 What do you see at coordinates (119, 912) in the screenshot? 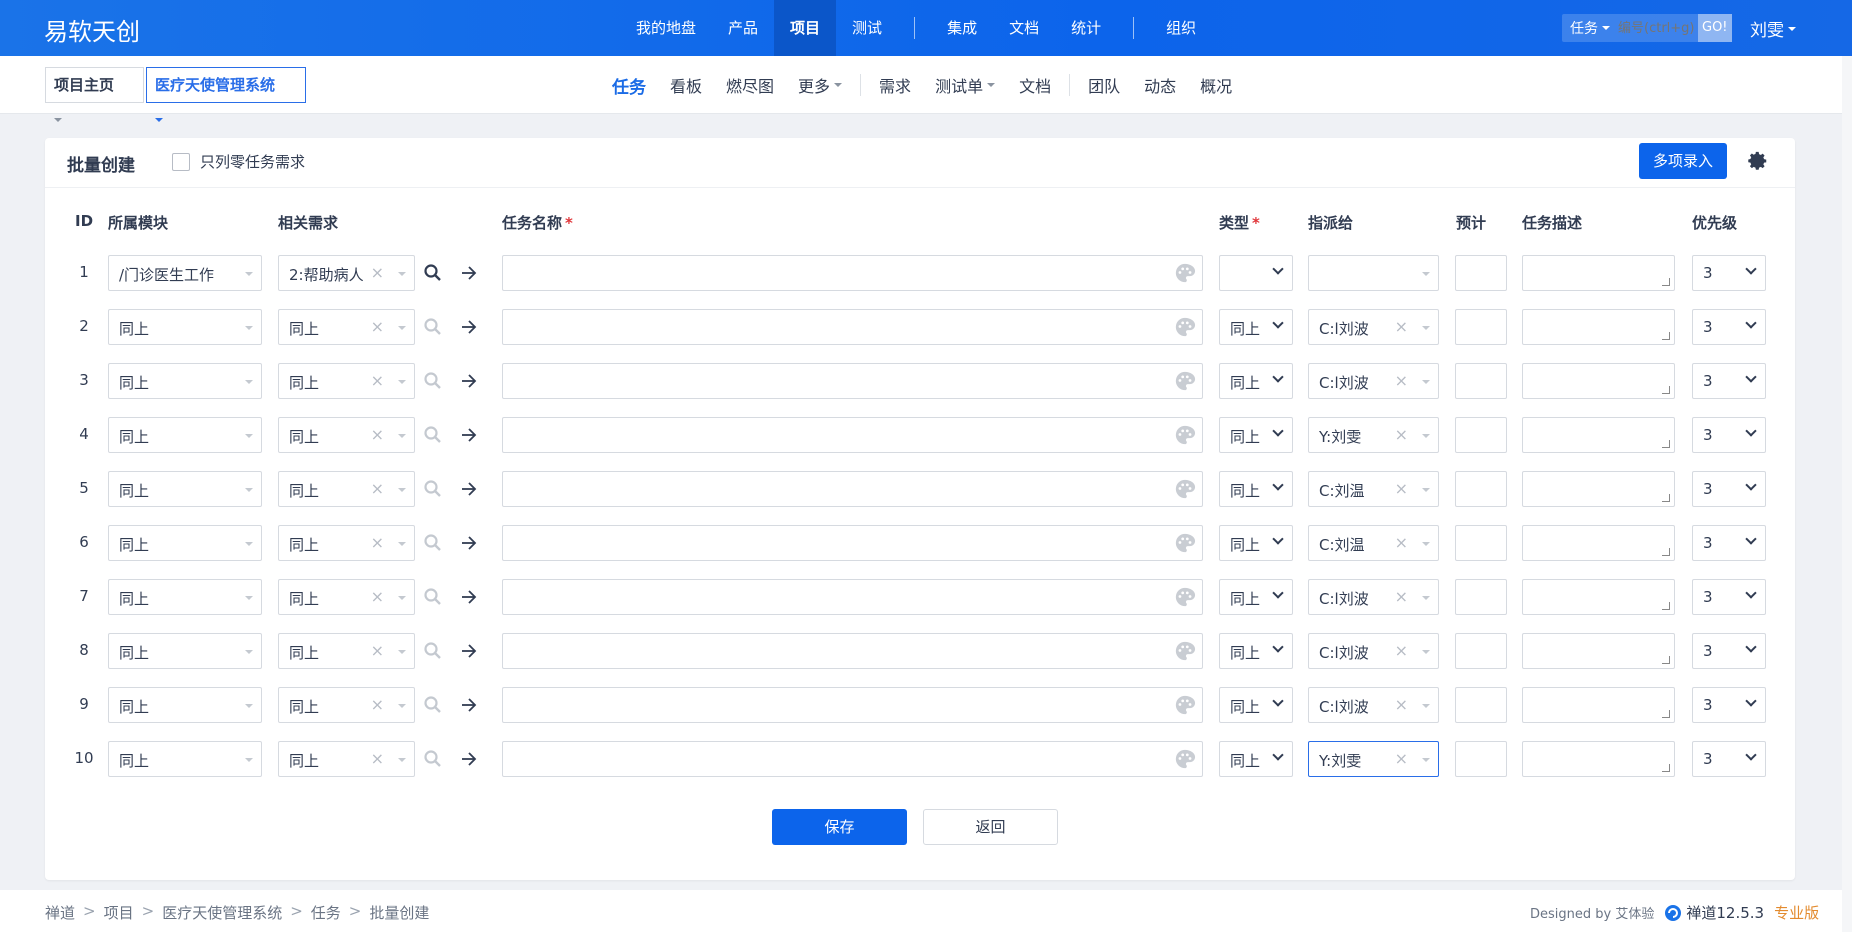
I see `breadcrumb-item: 项目` at bounding box center [119, 912].